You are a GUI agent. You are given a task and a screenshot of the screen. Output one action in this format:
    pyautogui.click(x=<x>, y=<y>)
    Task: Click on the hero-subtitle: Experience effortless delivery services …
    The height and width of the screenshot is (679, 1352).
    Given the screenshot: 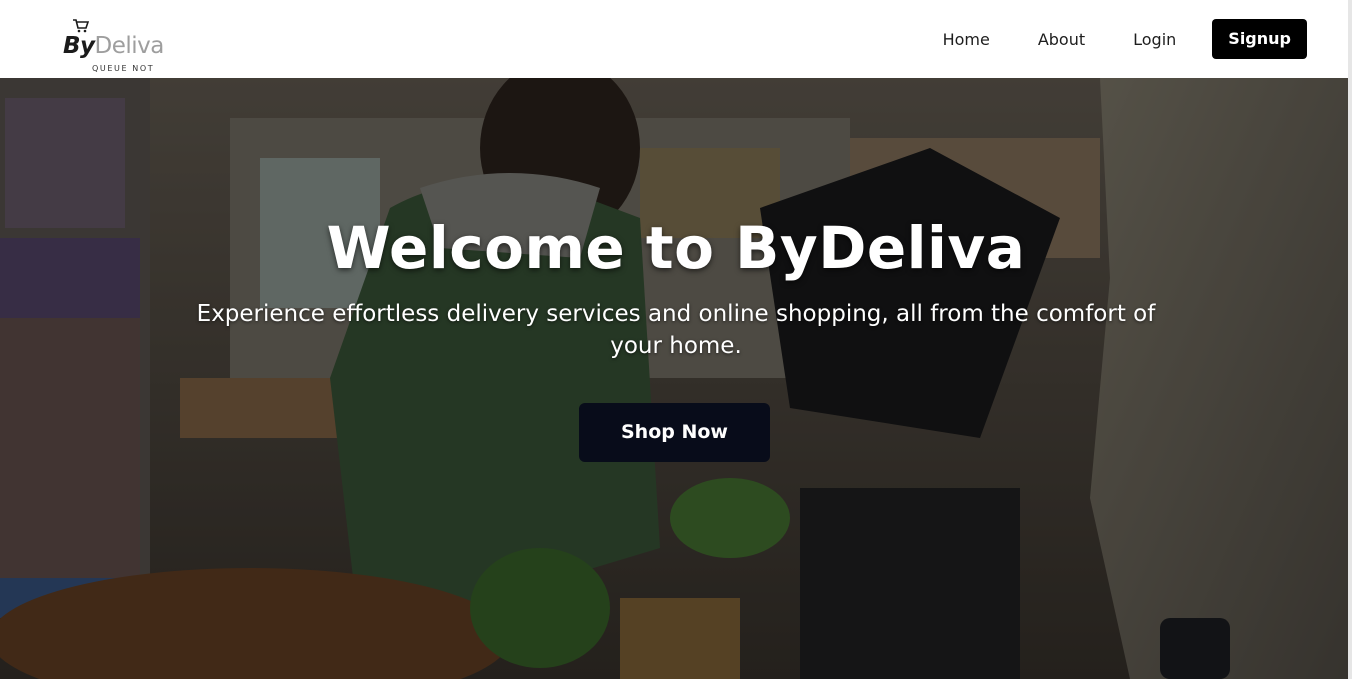 What is the action you would take?
    pyautogui.click(x=676, y=330)
    